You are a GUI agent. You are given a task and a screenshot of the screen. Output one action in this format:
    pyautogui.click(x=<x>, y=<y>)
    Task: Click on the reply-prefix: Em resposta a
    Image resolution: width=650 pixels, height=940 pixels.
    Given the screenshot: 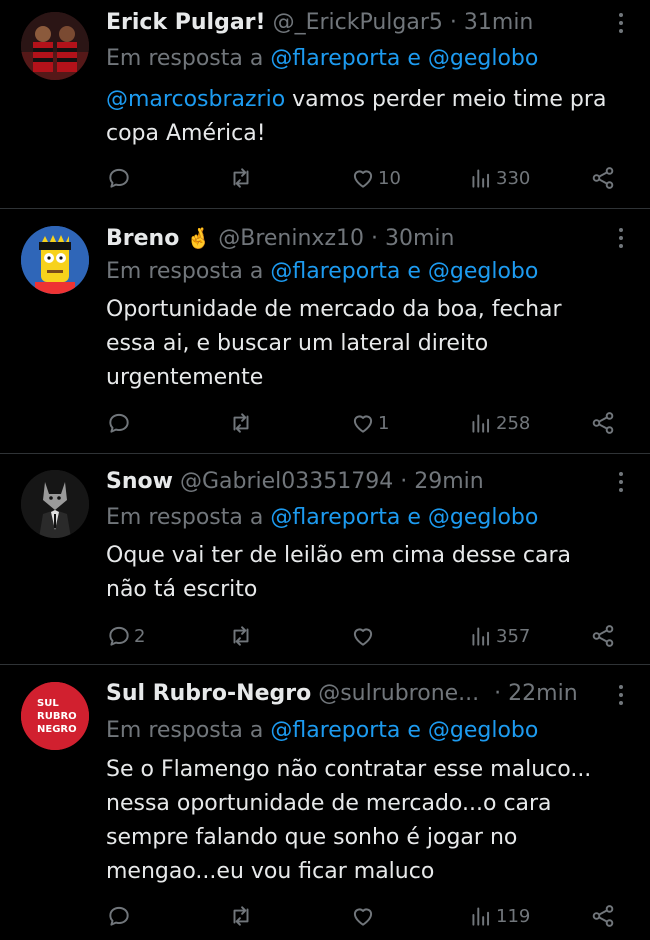 What is the action you would take?
    pyautogui.click(x=185, y=517)
    